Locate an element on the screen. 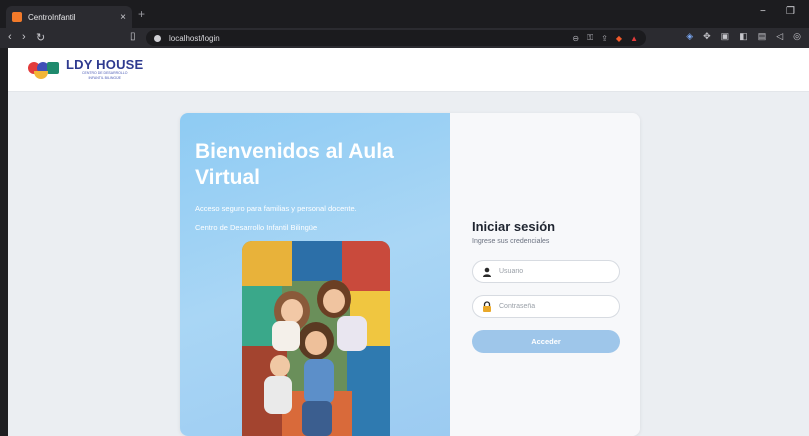  url-text: localhost/login is located at coordinates (370, 38).